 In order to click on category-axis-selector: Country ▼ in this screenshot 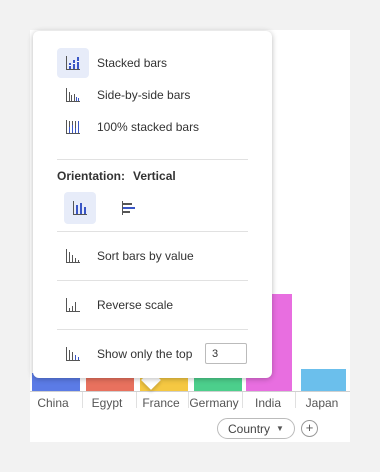, I will do `click(256, 428)`.